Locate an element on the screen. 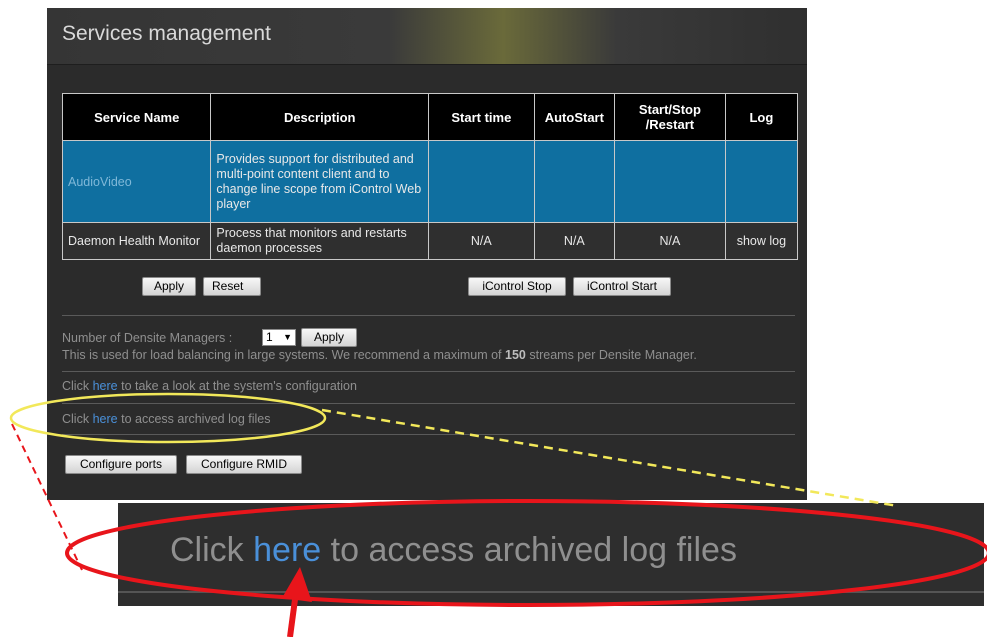 The height and width of the screenshot is (637, 987). yellow-highlight-ellipse is located at coordinates (168, 418).